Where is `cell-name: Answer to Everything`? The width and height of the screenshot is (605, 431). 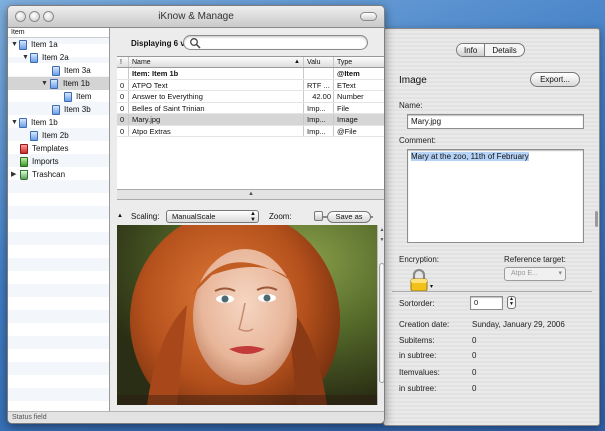
cell-name: Answer to Everything is located at coordinates (216, 96).